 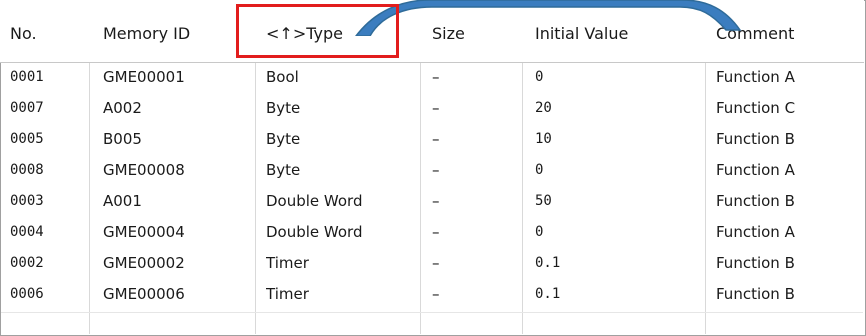 What do you see at coordinates (282, 77) in the screenshot?
I see `cell-type: Bool` at bounding box center [282, 77].